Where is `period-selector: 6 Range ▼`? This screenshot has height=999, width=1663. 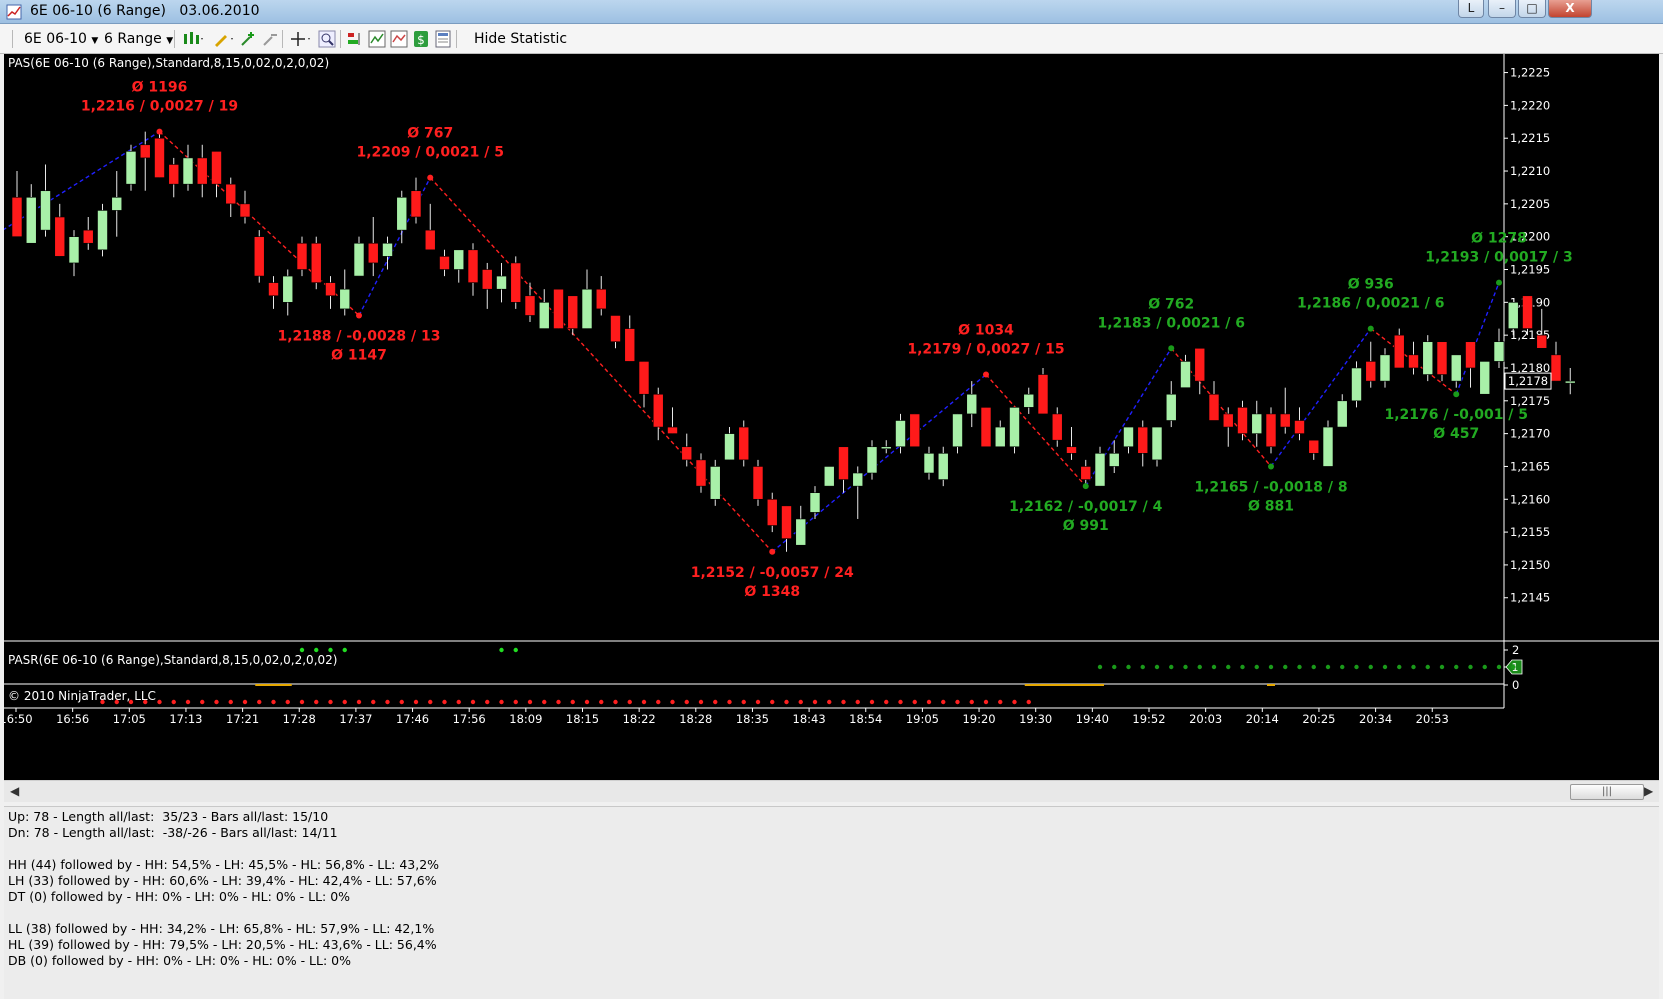
period-selector: 6 Range ▼ is located at coordinates (138, 39).